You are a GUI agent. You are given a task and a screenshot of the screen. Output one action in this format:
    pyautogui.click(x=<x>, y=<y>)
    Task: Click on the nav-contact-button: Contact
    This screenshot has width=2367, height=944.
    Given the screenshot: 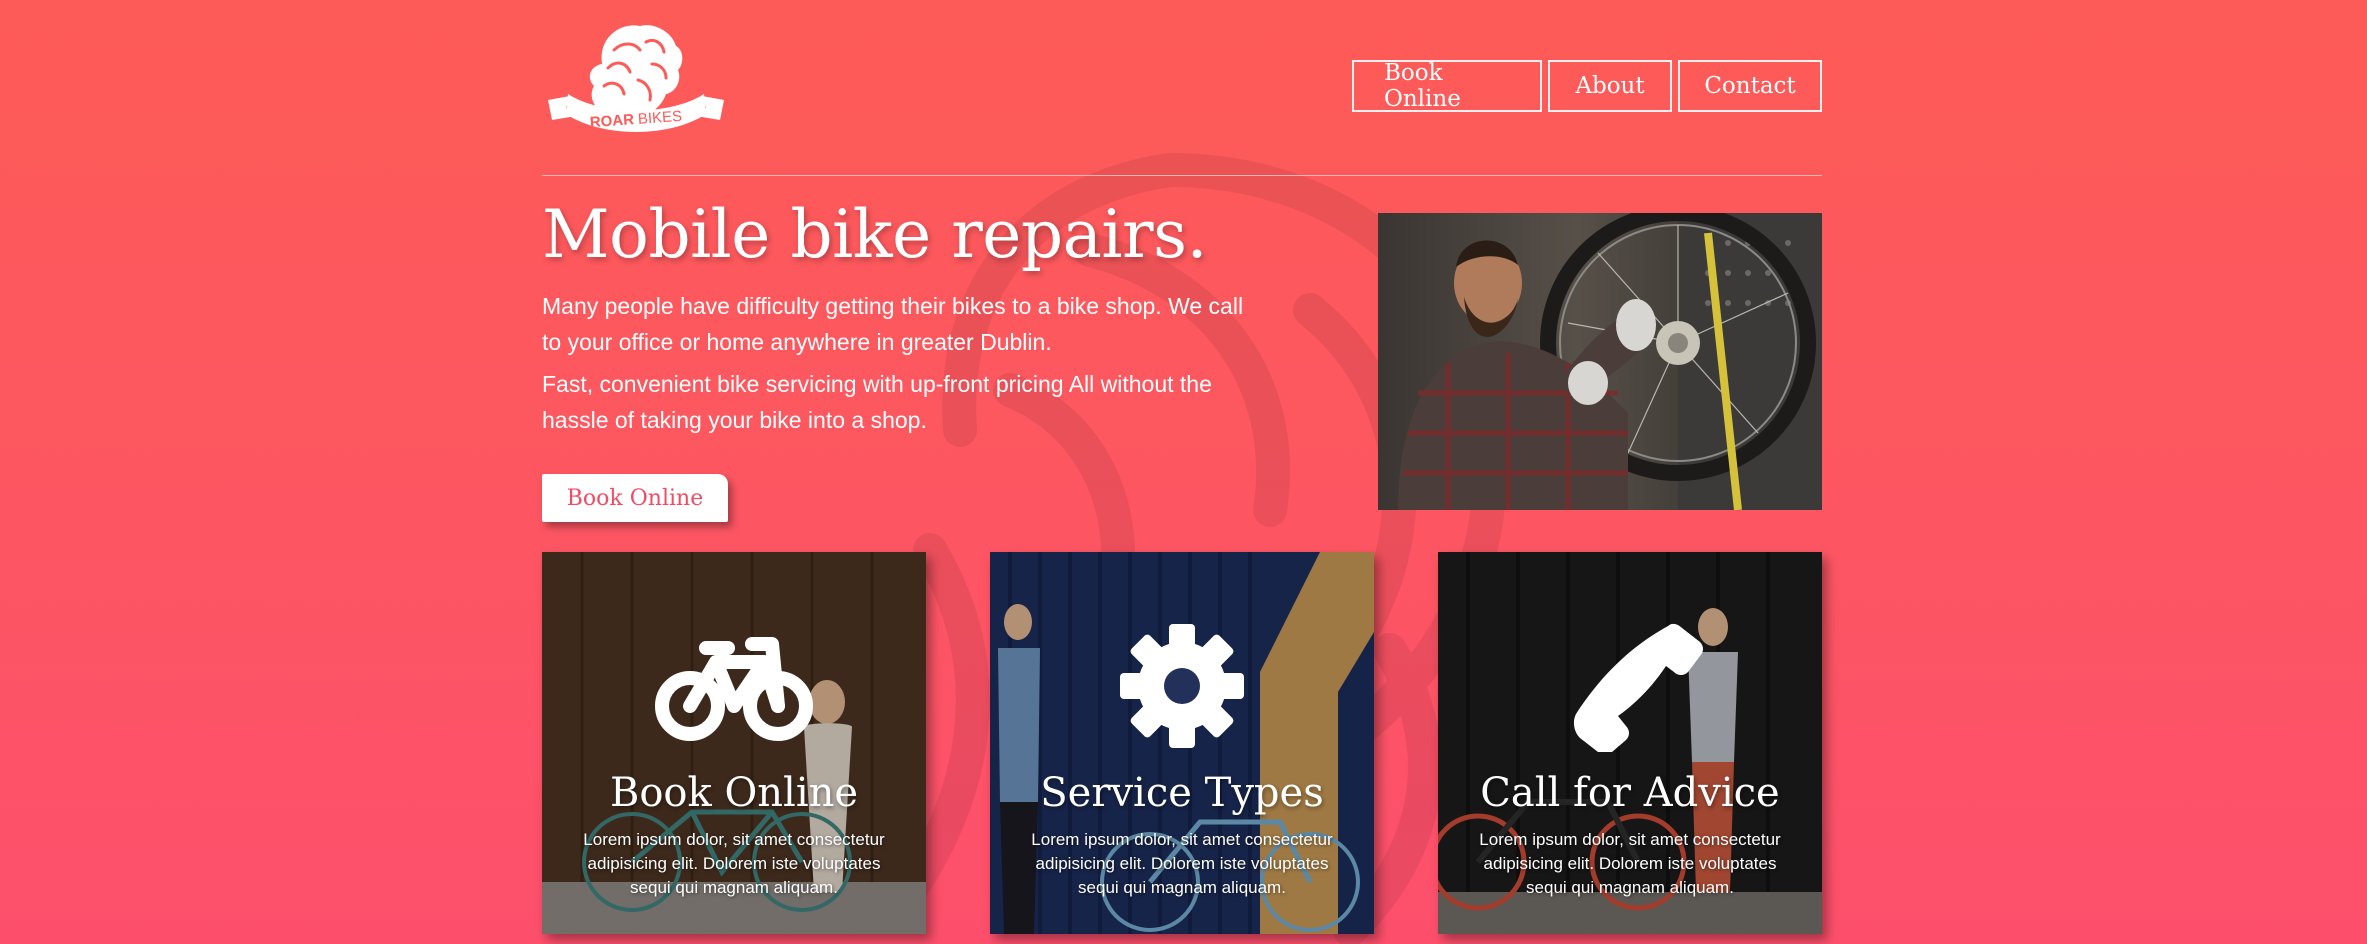 What is the action you would take?
    pyautogui.click(x=1750, y=86)
    